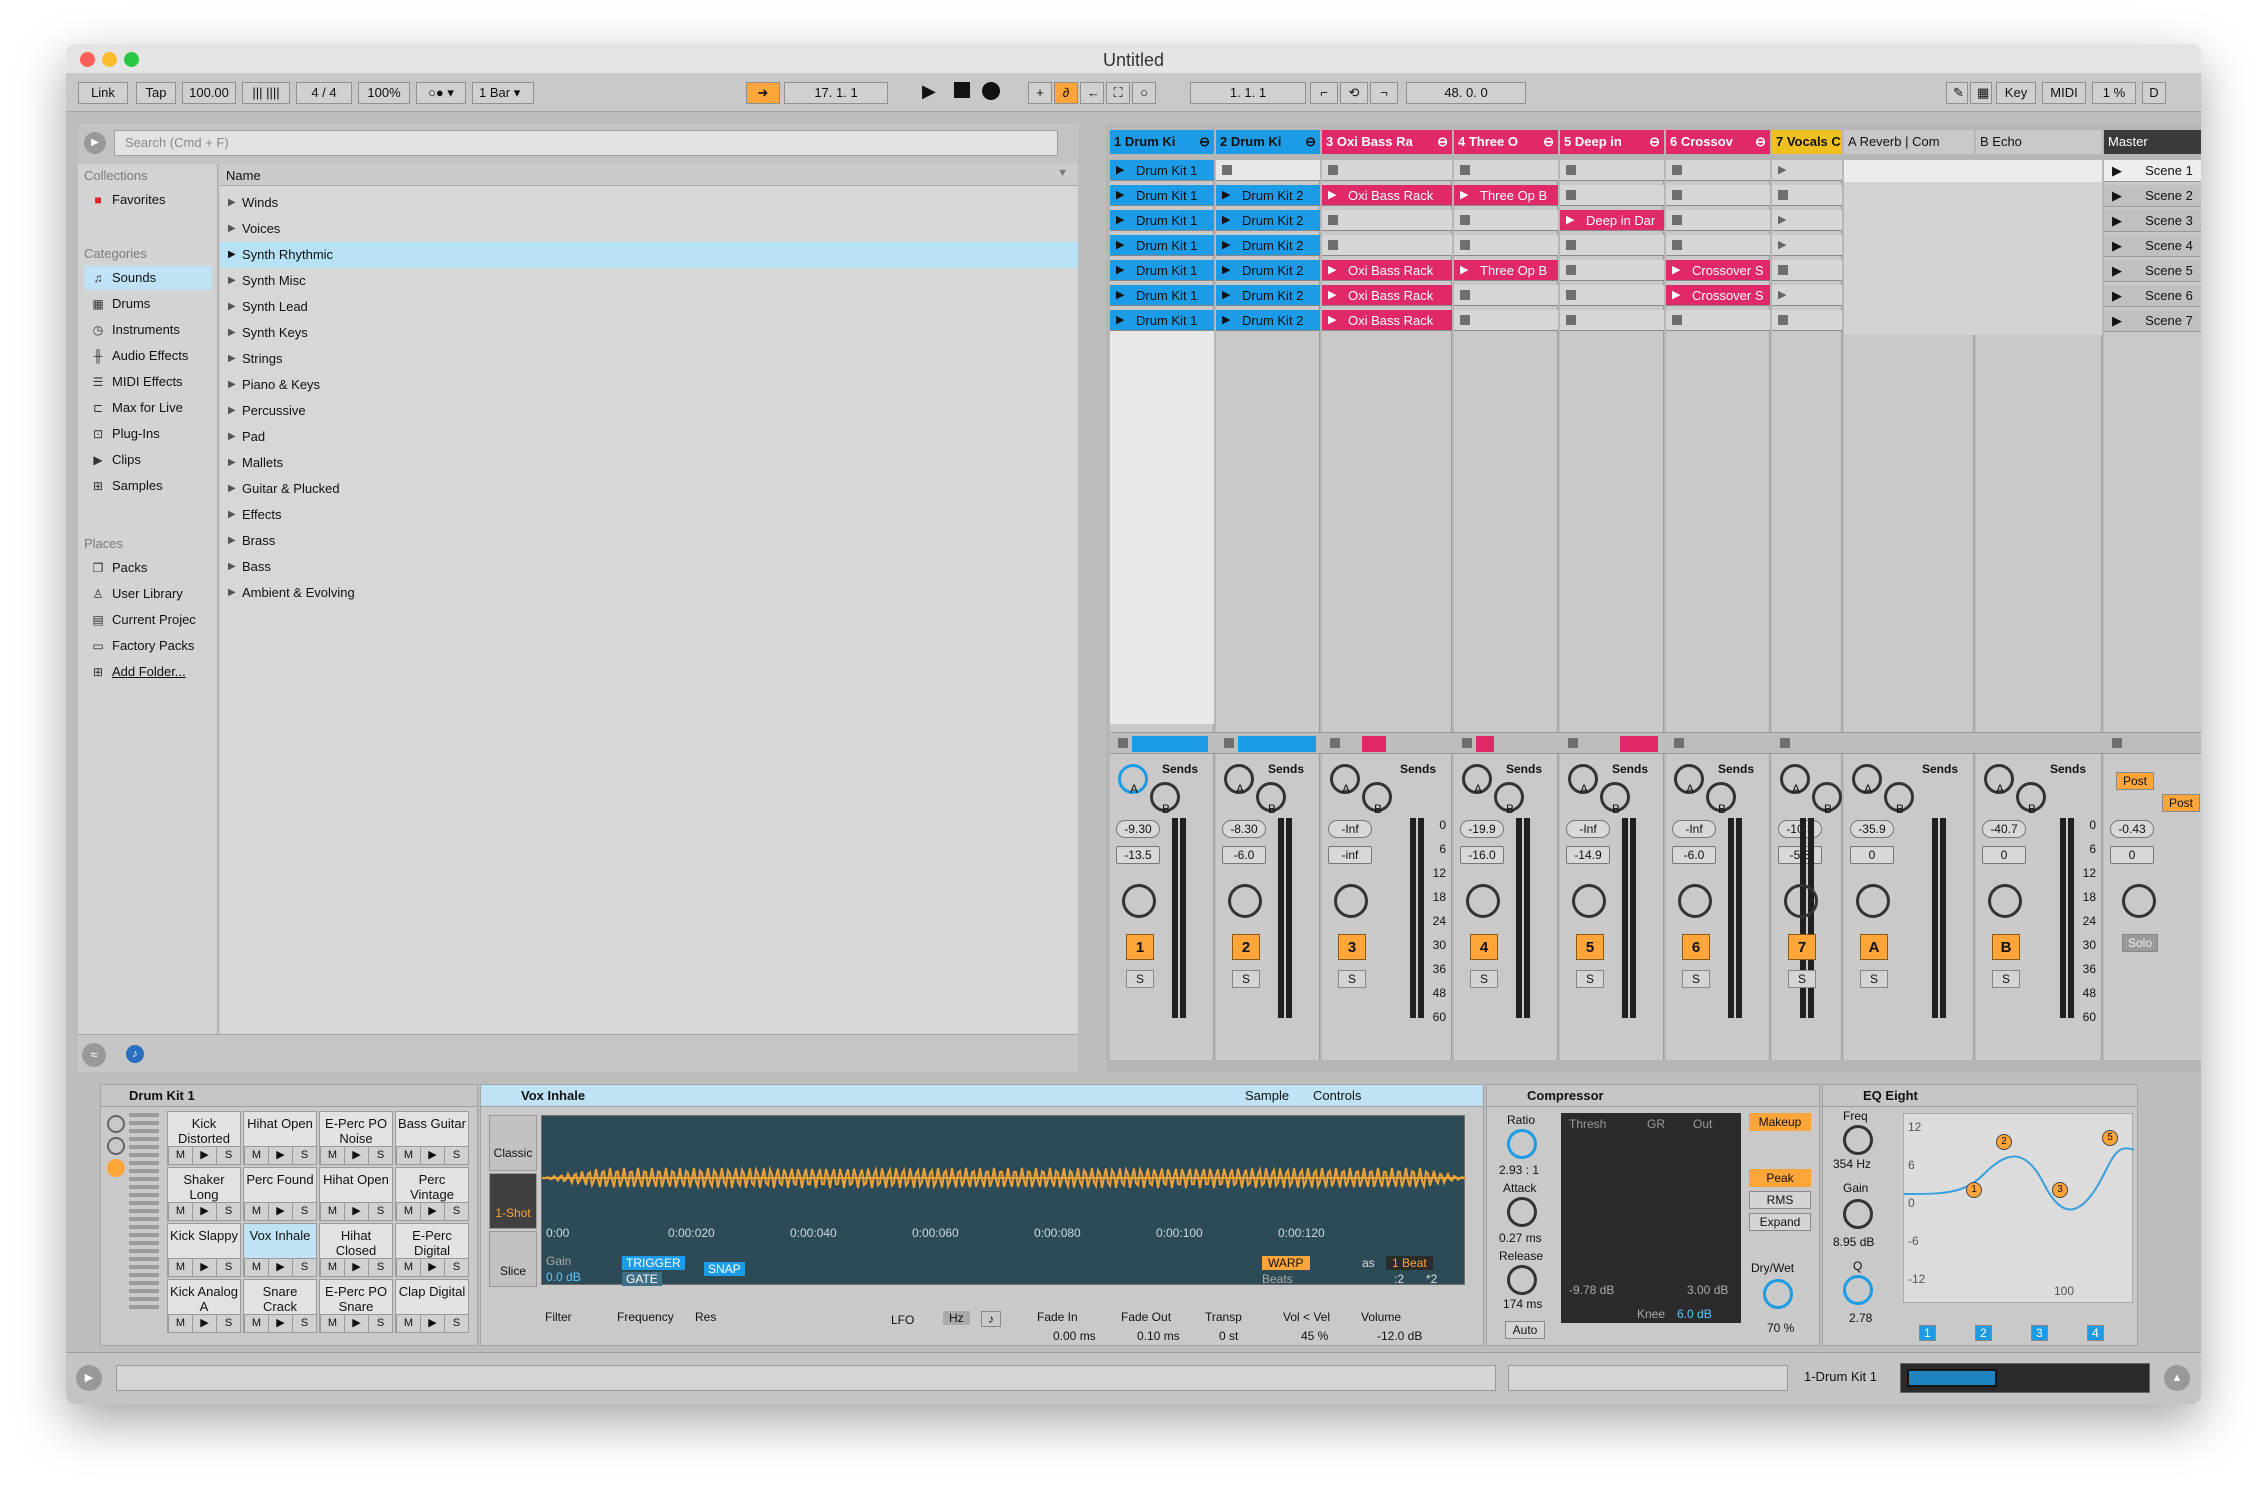 This screenshot has width=2267, height=1500. What do you see at coordinates (1522, 1280) in the screenshot?
I see `release-knob` at bounding box center [1522, 1280].